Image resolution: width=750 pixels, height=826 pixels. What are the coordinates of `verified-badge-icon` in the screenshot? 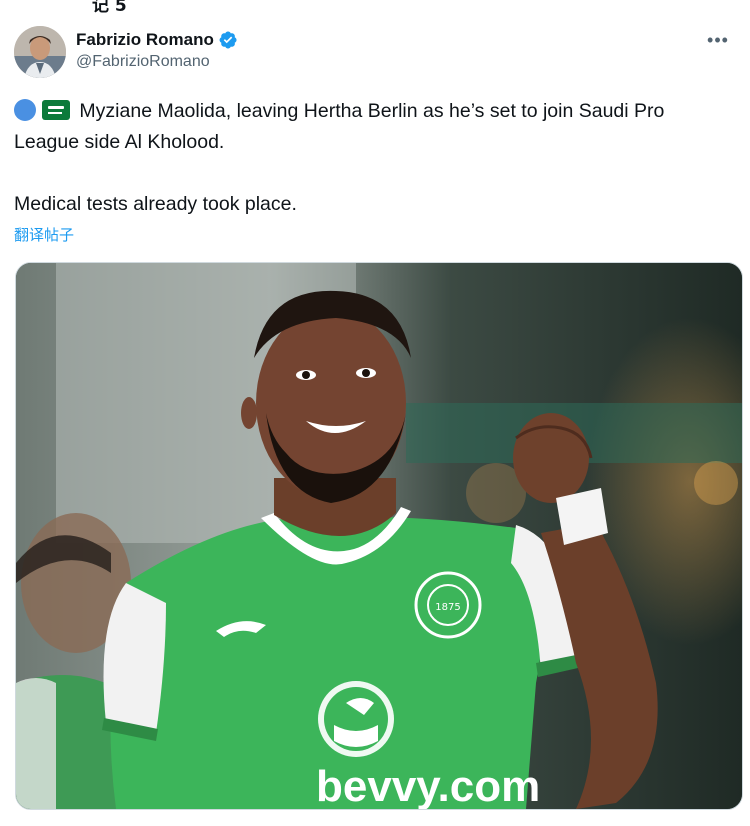 It's located at (228, 40).